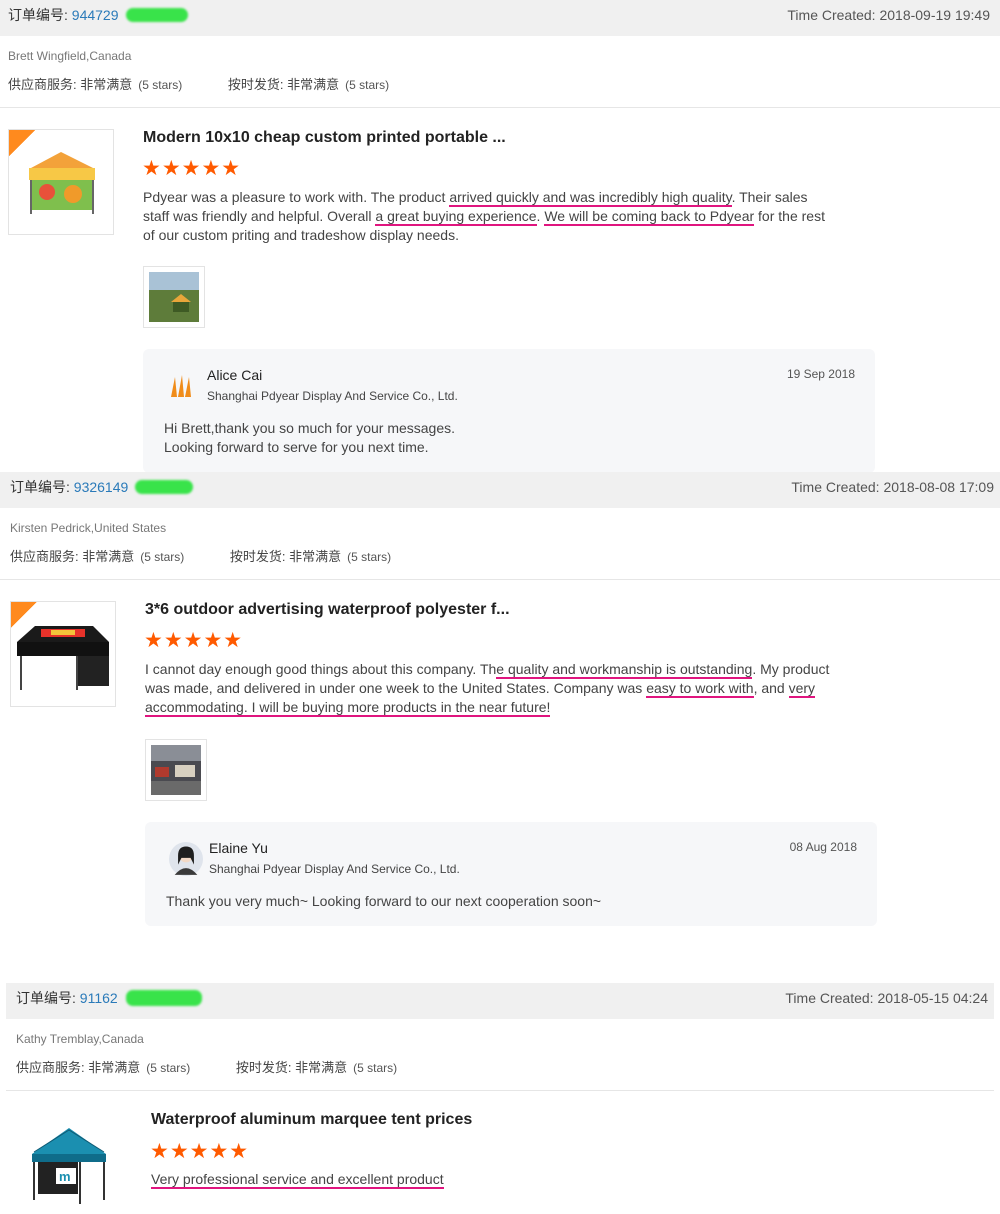  What do you see at coordinates (69, 1166) in the screenshot?
I see `tent-image-icon: m` at bounding box center [69, 1166].